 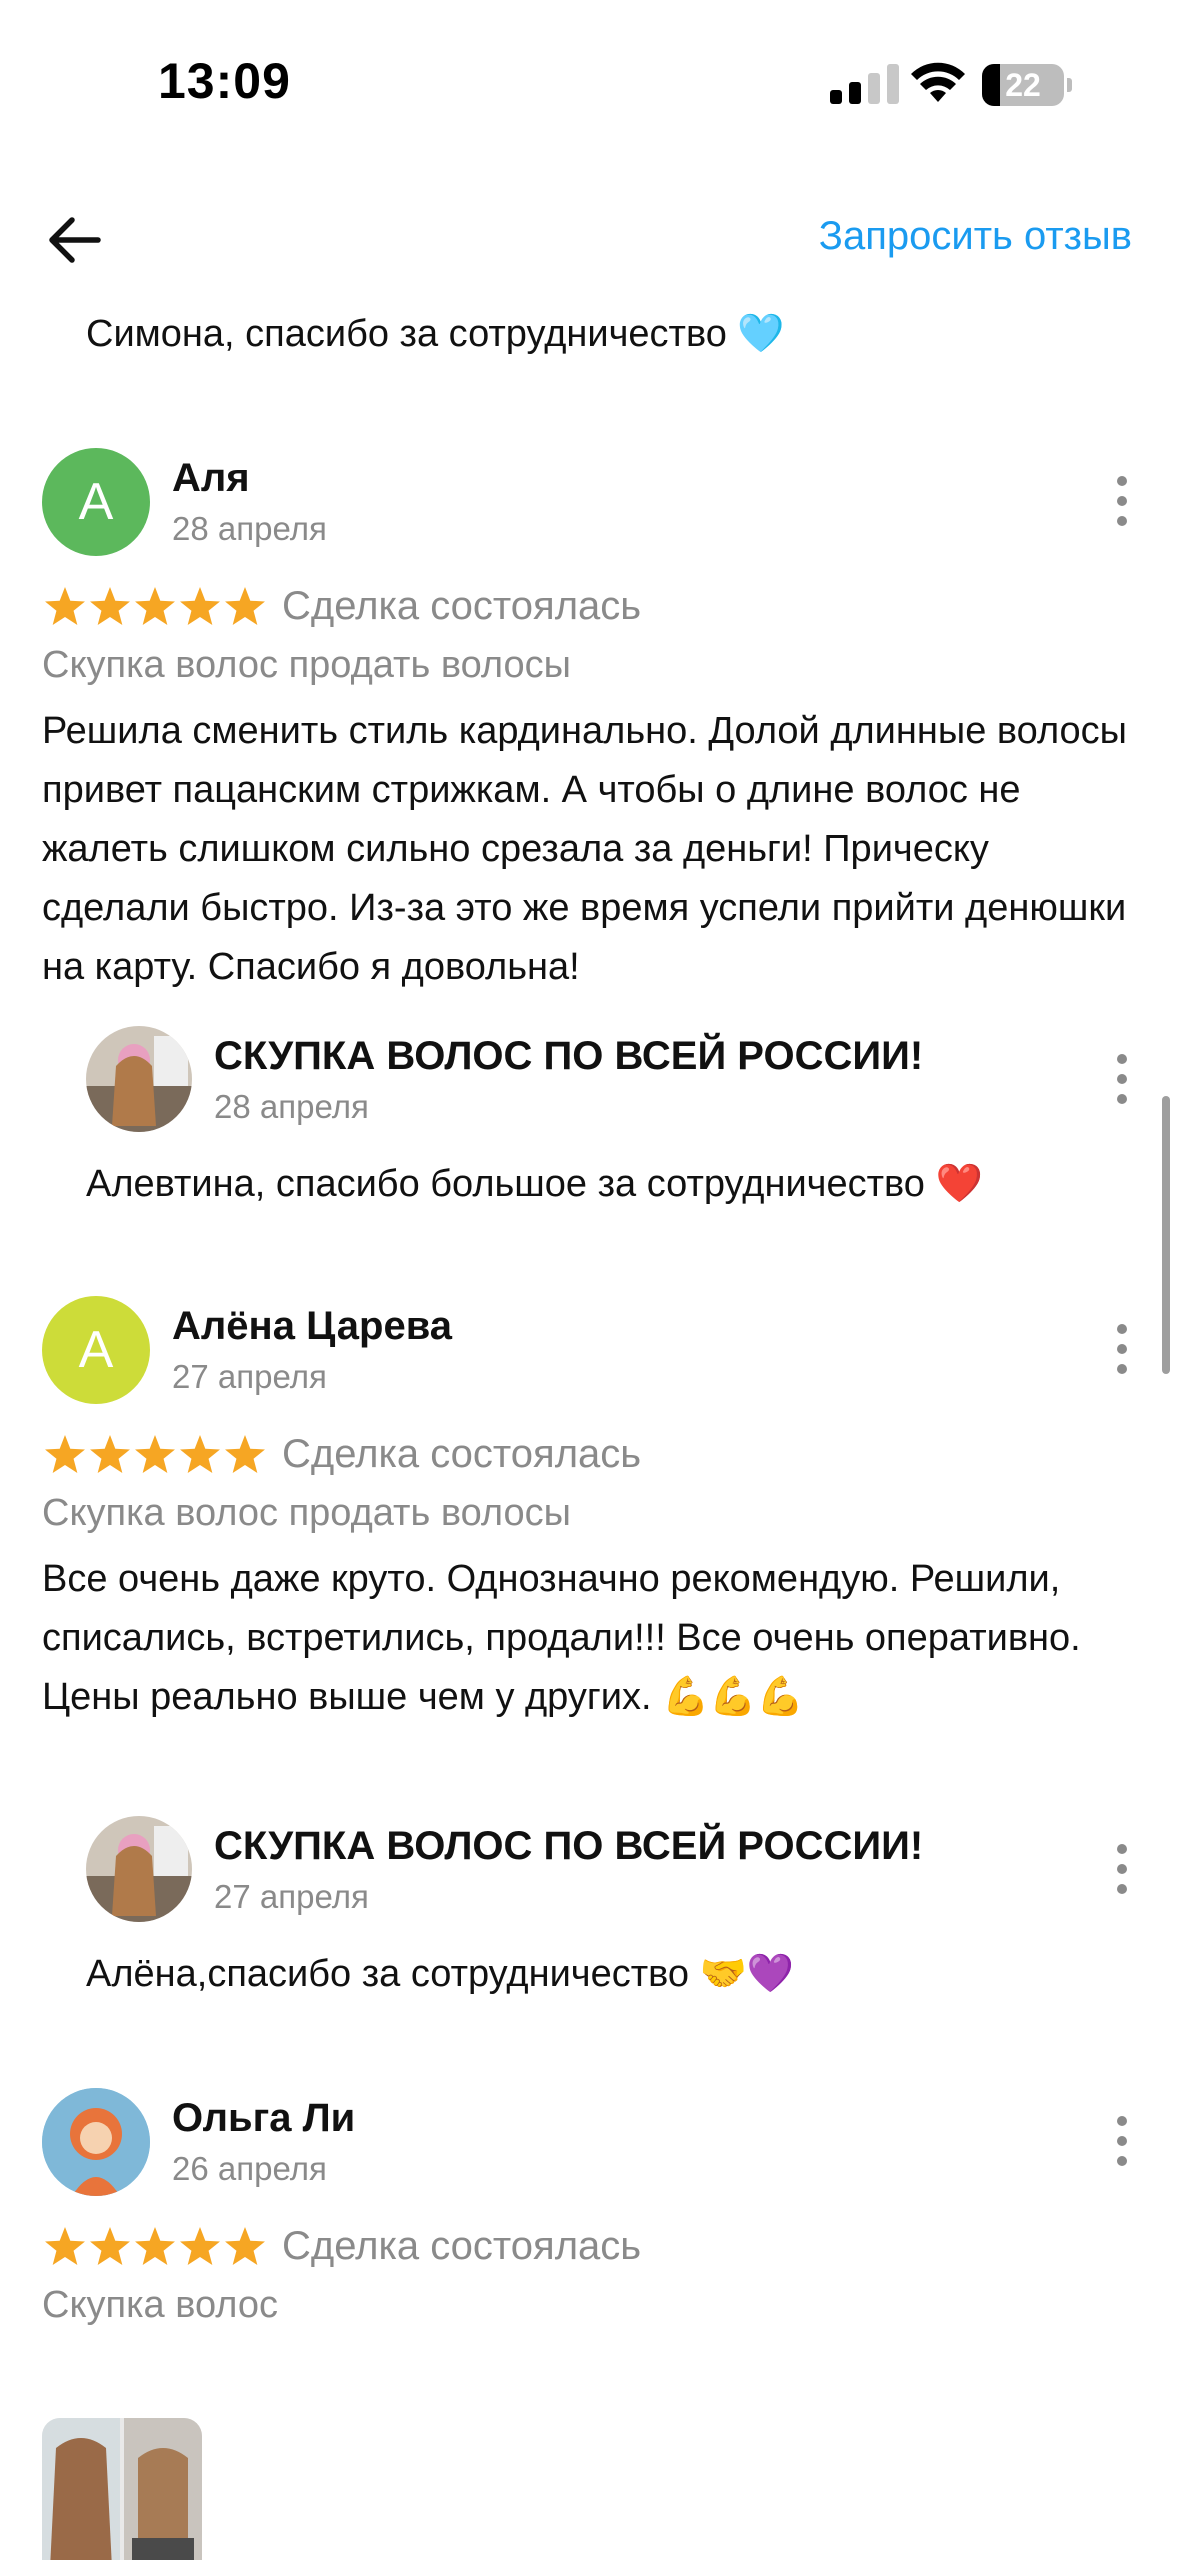 What do you see at coordinates (249, 528) in the screenshot?
I see `review-date: 28 апреля` at bounding box center [249, 528].